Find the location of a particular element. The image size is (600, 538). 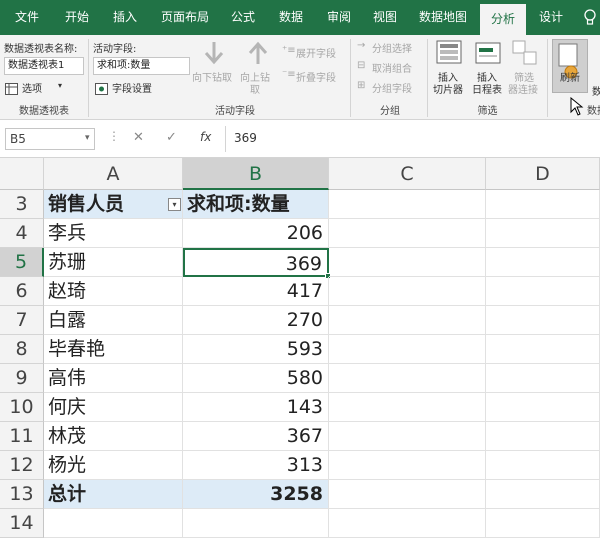

tab-home: 开始 is located at coordinates (77, 17).